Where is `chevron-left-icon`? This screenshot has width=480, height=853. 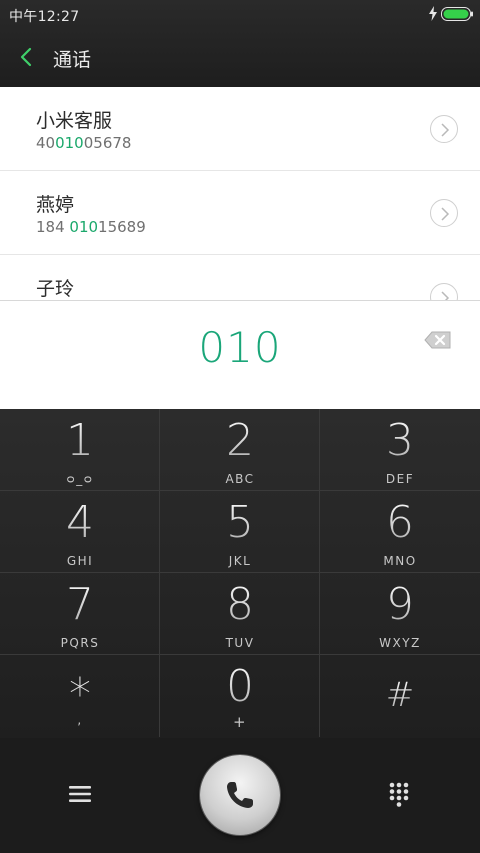
chevron-left-icon is located at coordinates (27, 57).